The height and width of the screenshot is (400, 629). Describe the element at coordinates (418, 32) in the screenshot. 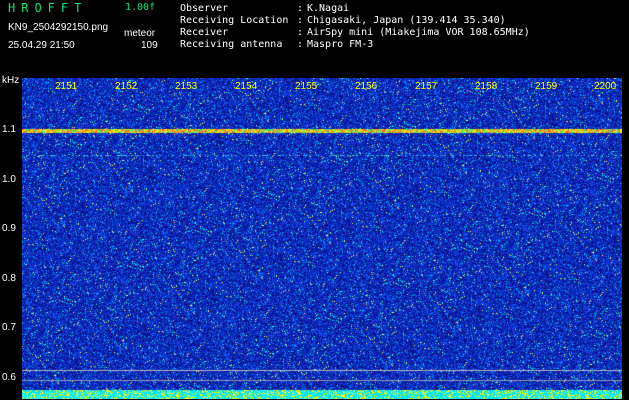

I see `info-value: AirSpy mini (Miakejima VOR 108.65MHz)` at that location.